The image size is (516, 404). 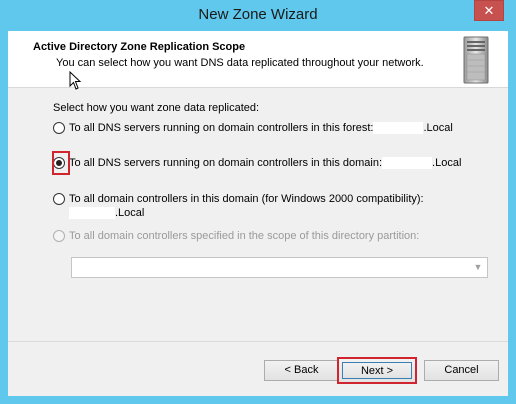 I want to click on radio-w2k-compatible, so click(x=59, y=199).